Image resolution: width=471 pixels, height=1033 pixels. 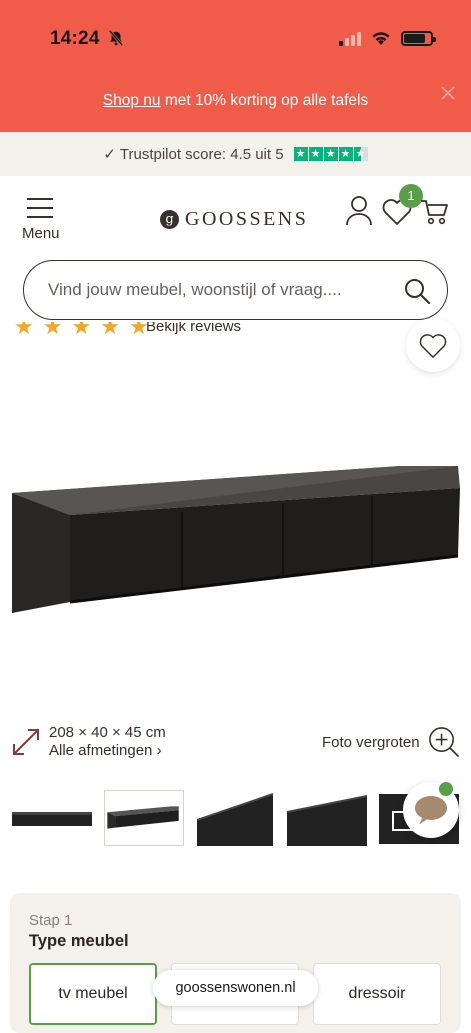 I want to click on review-stars: ★ ★ ★ ★ ★, so click(x=81, y=330).